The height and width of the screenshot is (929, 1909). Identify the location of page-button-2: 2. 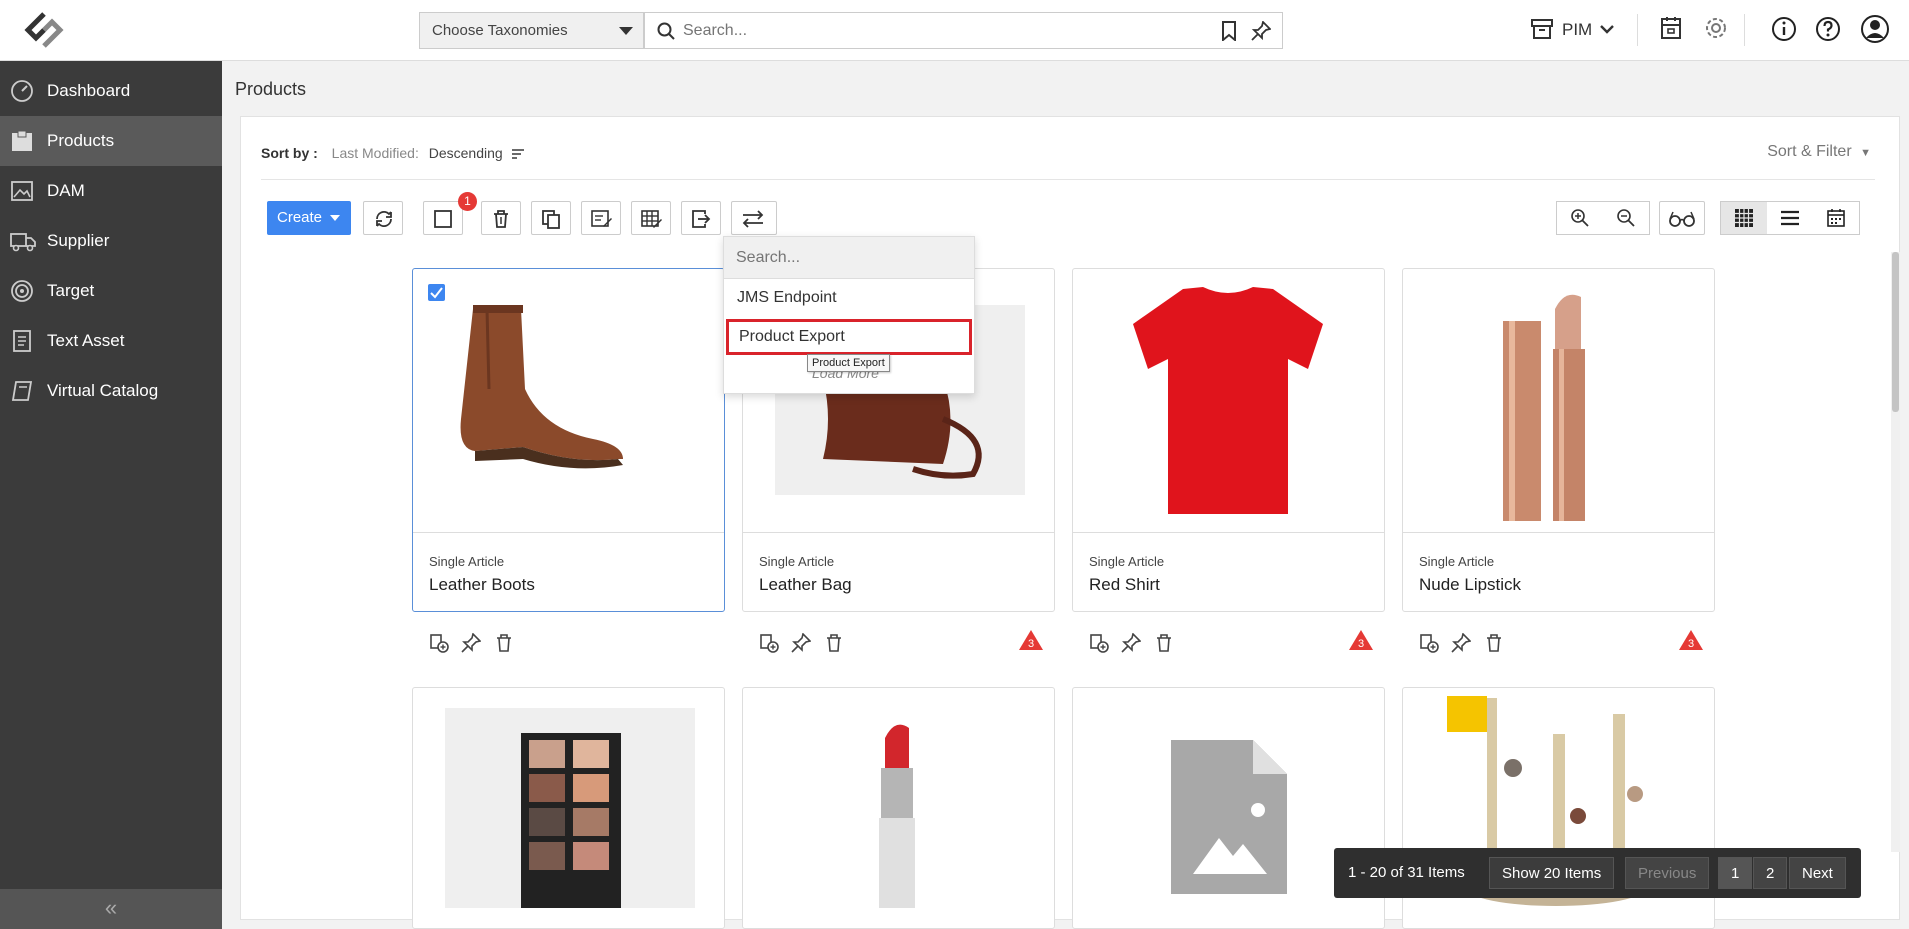
(1770, 873).